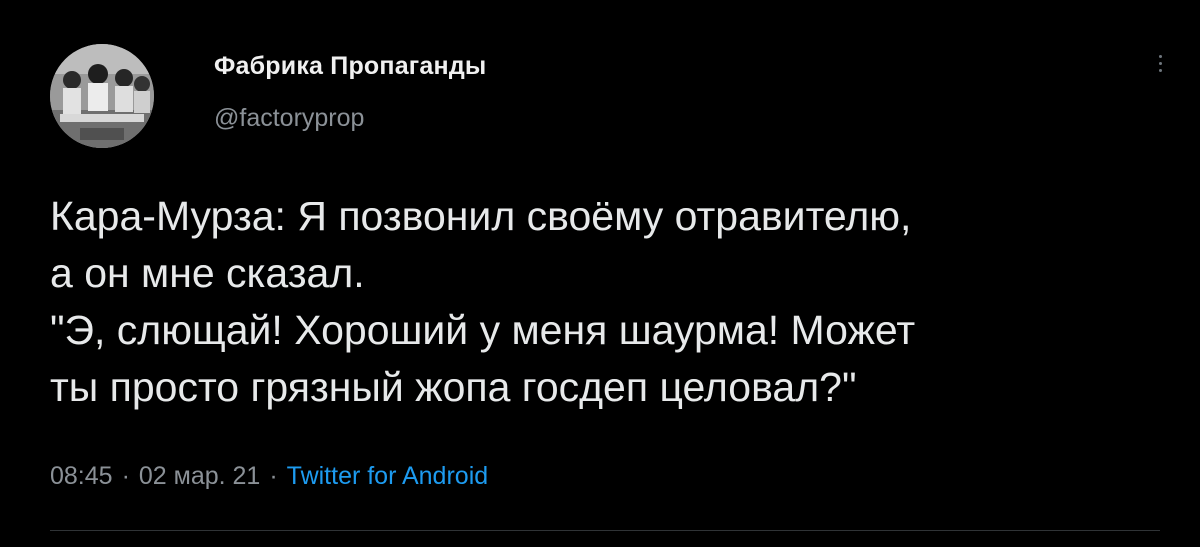 The height and width of the screenshot is (547, 1200). I want to click on author-display-name: Фабрика Пропаганды, so click(350, 66).